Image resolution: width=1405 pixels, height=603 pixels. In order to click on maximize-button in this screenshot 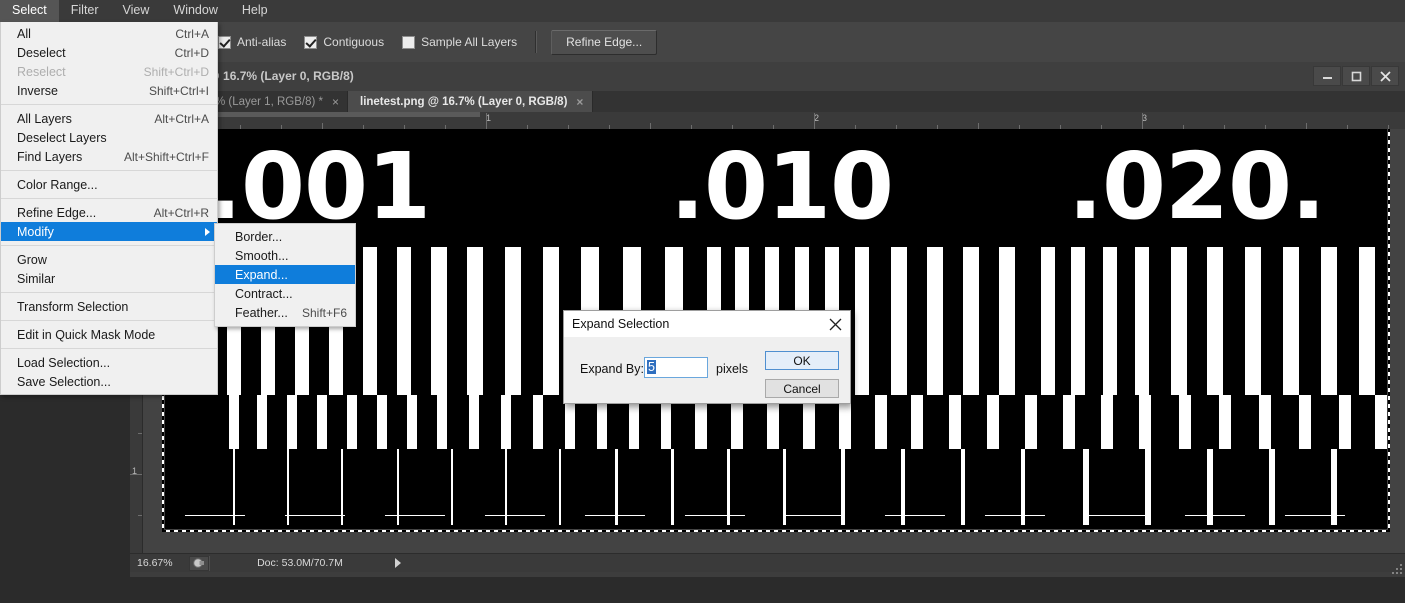, I will do `click(1356, 76)`.